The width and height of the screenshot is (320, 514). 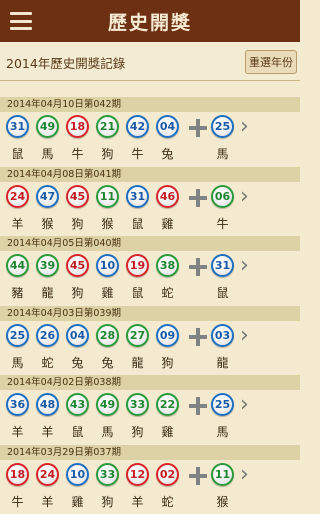 I want to click on records-title: 2014年歷史開獎記錄, so click(x=66, y=63).